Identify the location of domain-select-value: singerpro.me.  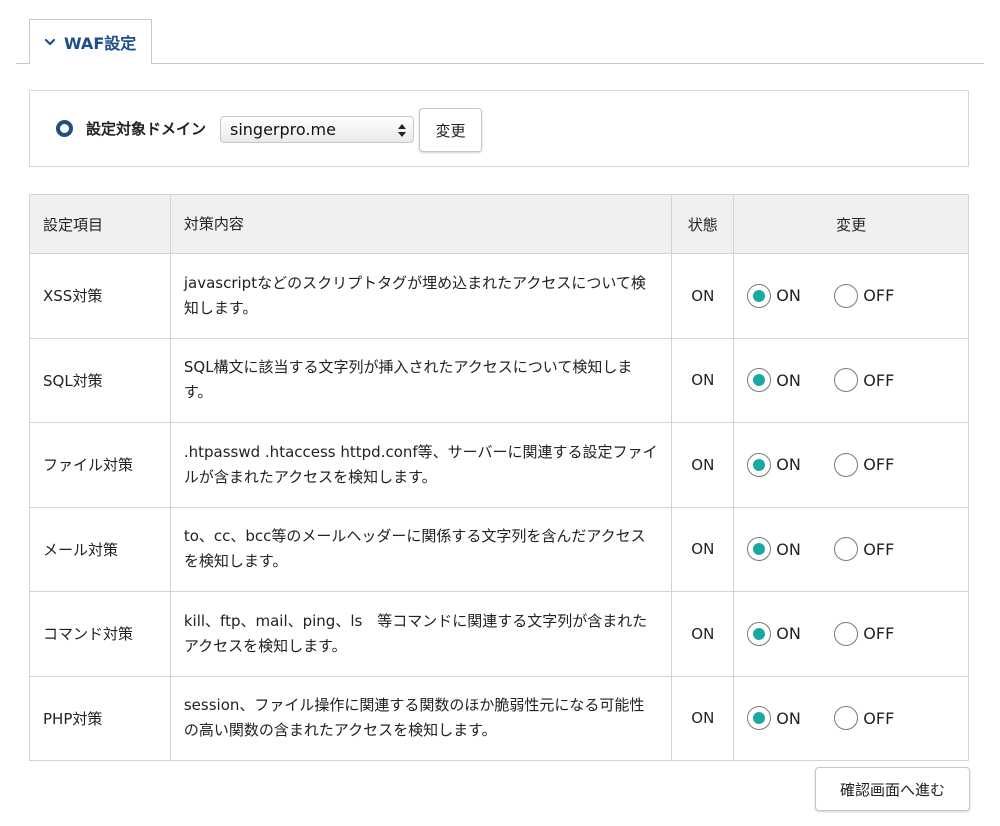
(283, 129).